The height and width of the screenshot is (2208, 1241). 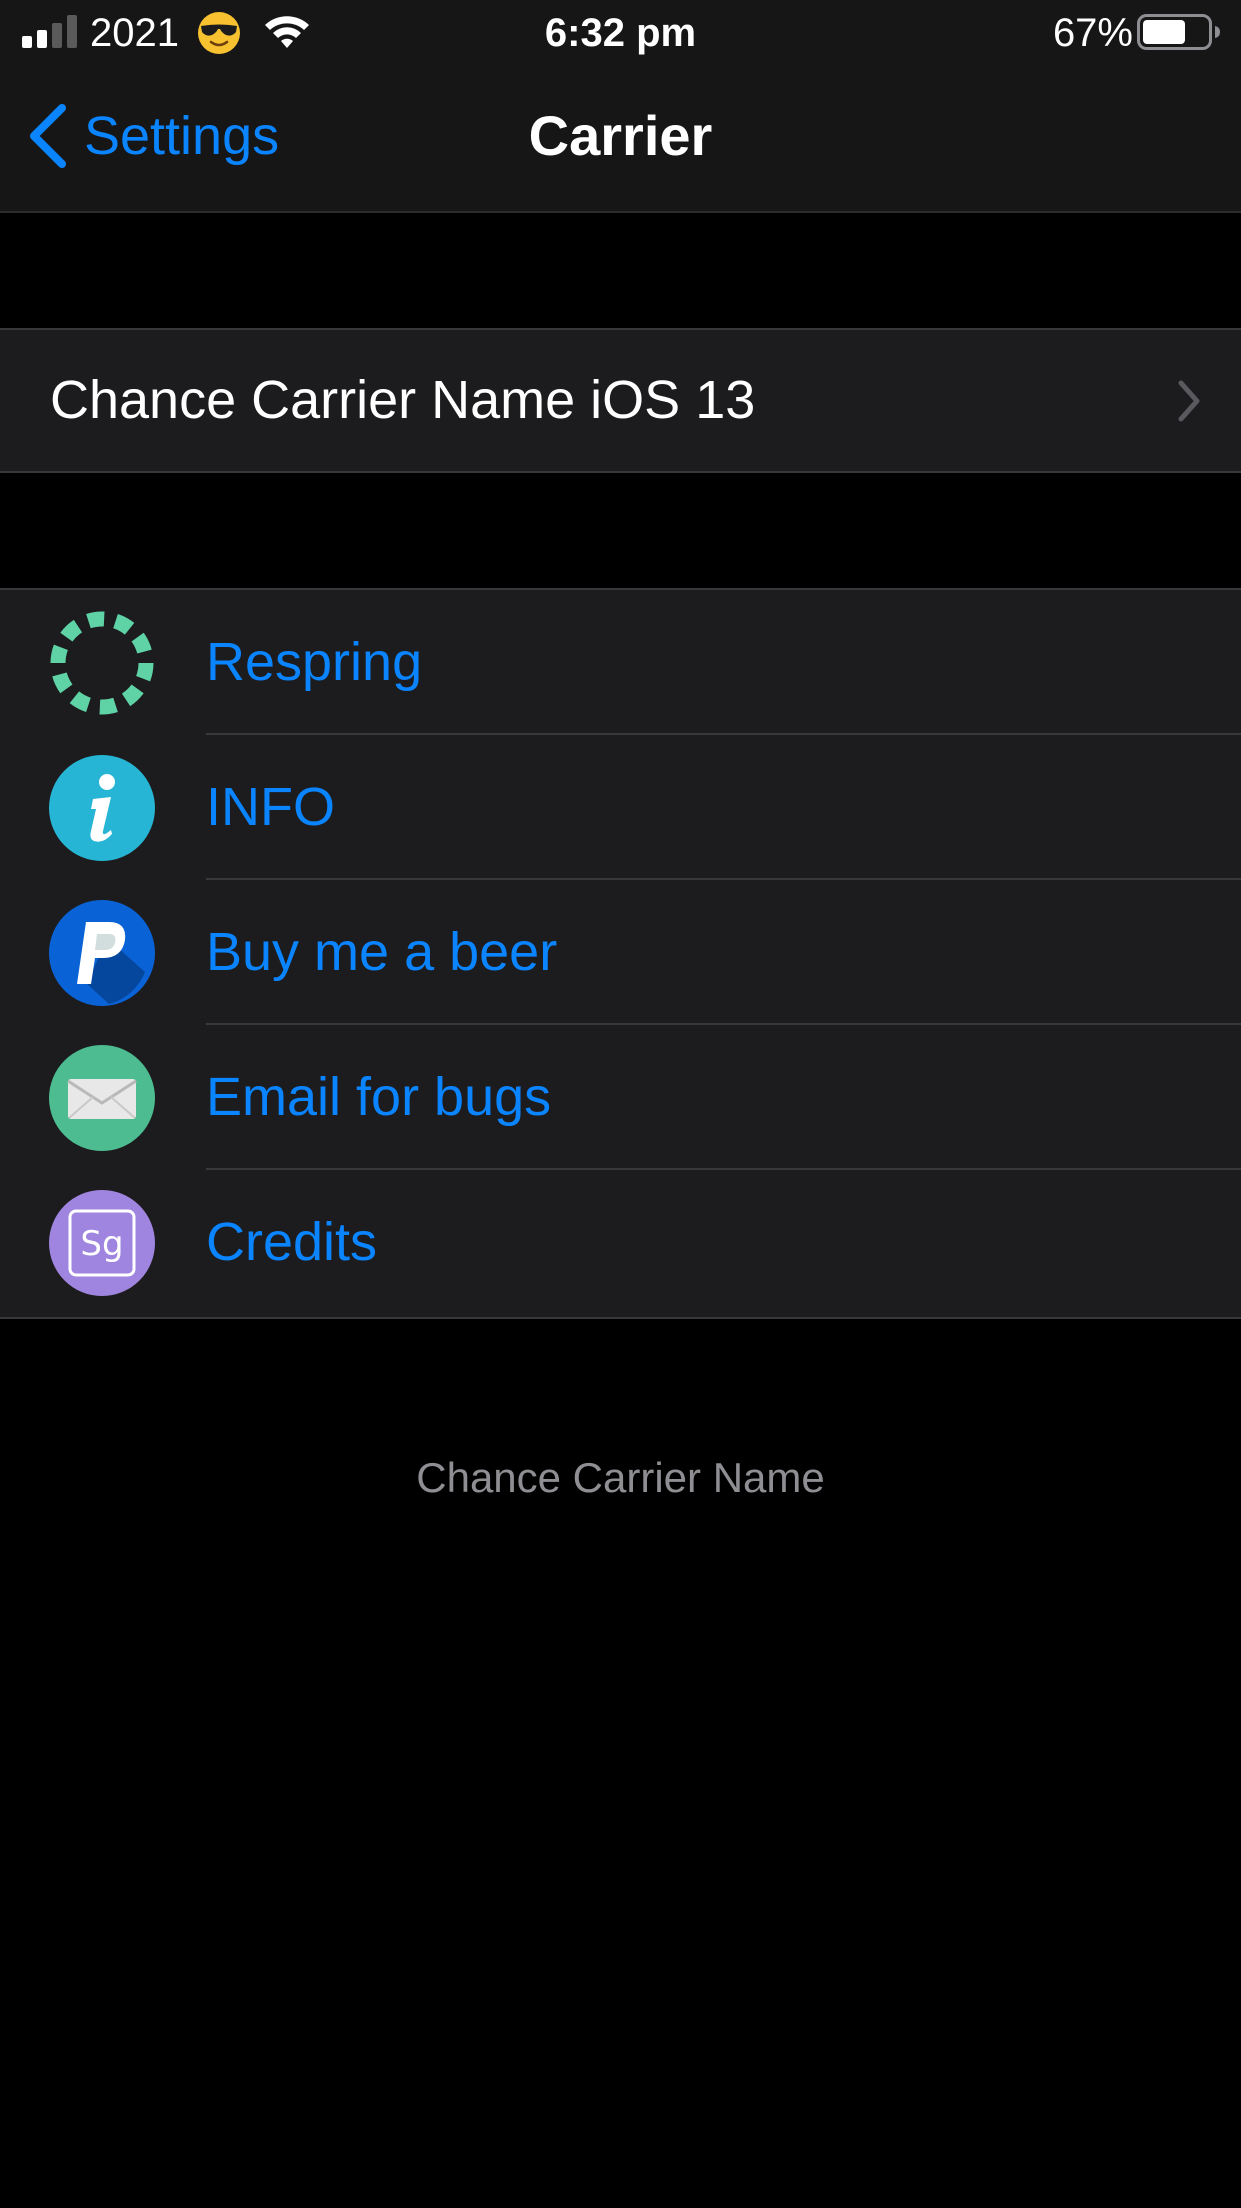 What do you see at coordinates (620, 135) in the screenshot?
I see `page-title: Carrier` at bounding box center [620, 135].